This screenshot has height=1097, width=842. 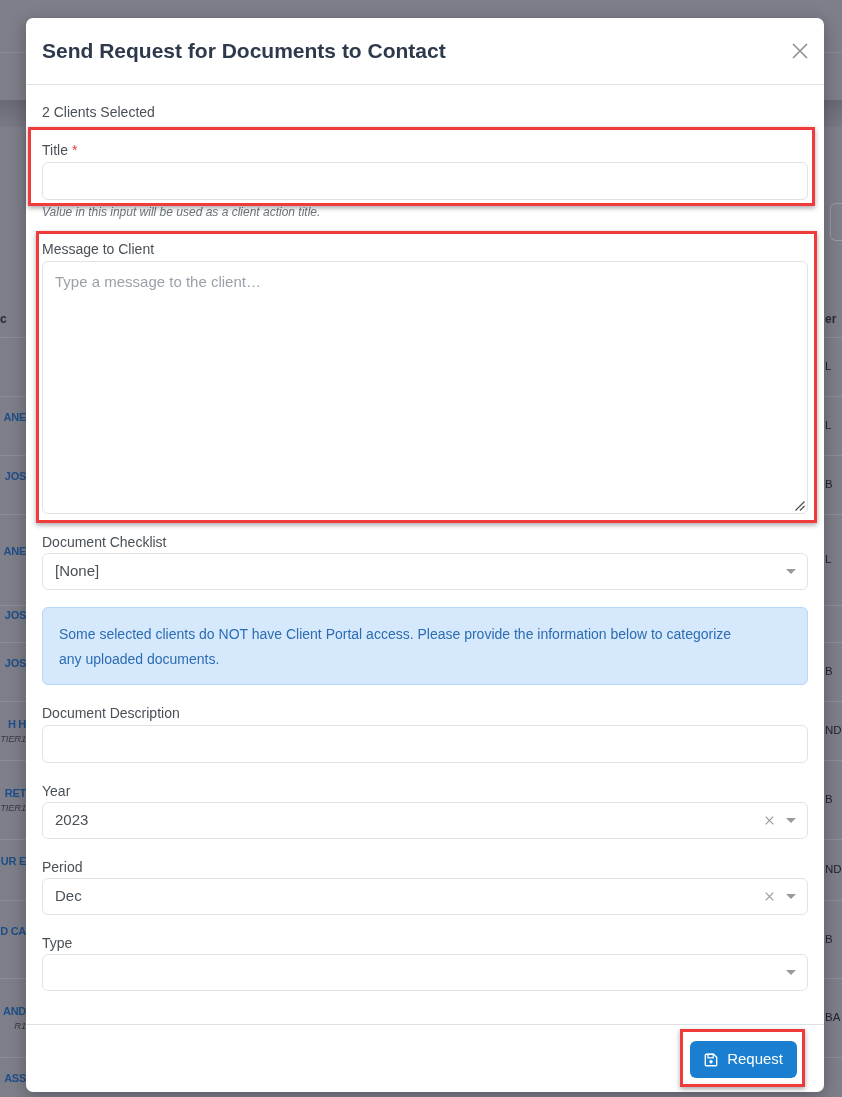 What do you see at coordinates (13, 861) in the screenshot?
I see `table-cell-text: UR E` at bounding box center [13, 861].